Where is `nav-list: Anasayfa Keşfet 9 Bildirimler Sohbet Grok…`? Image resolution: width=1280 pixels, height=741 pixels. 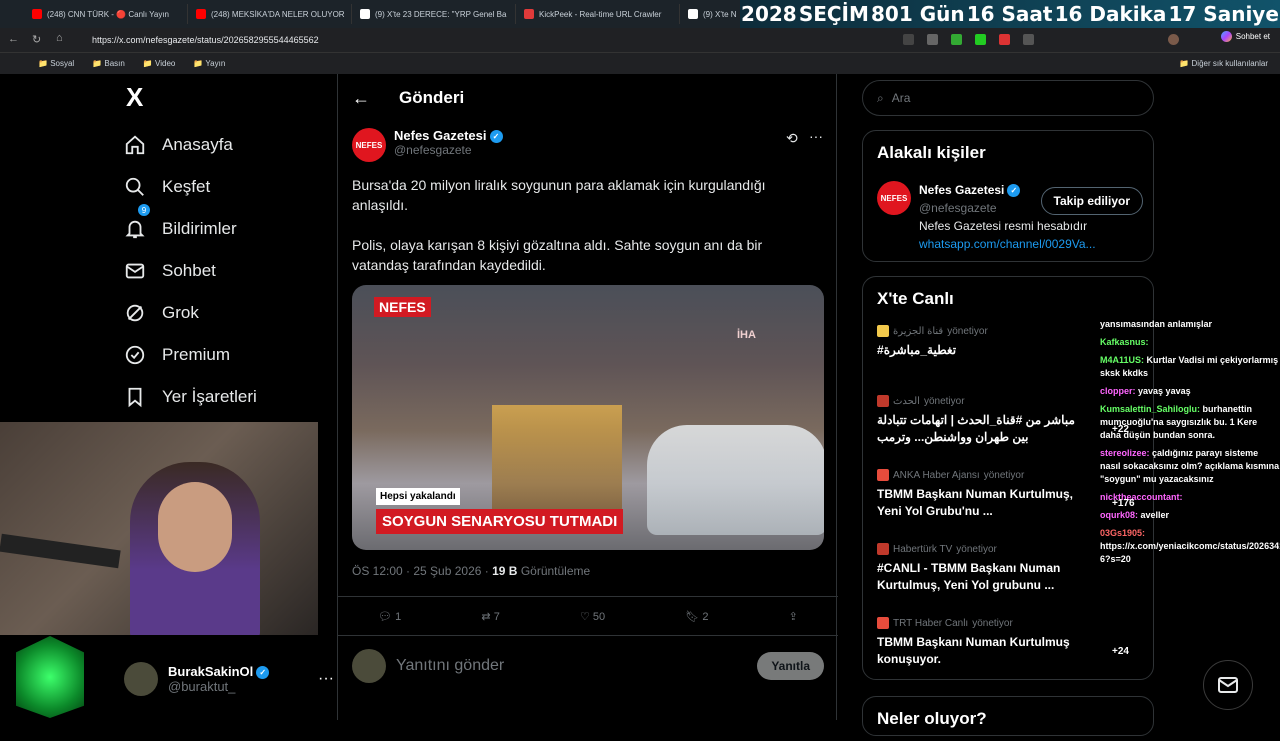 nav-list: Anasayfa Keşfet 9 Bildirimler Sohbet Grok… is located at coordinates (187, 271).